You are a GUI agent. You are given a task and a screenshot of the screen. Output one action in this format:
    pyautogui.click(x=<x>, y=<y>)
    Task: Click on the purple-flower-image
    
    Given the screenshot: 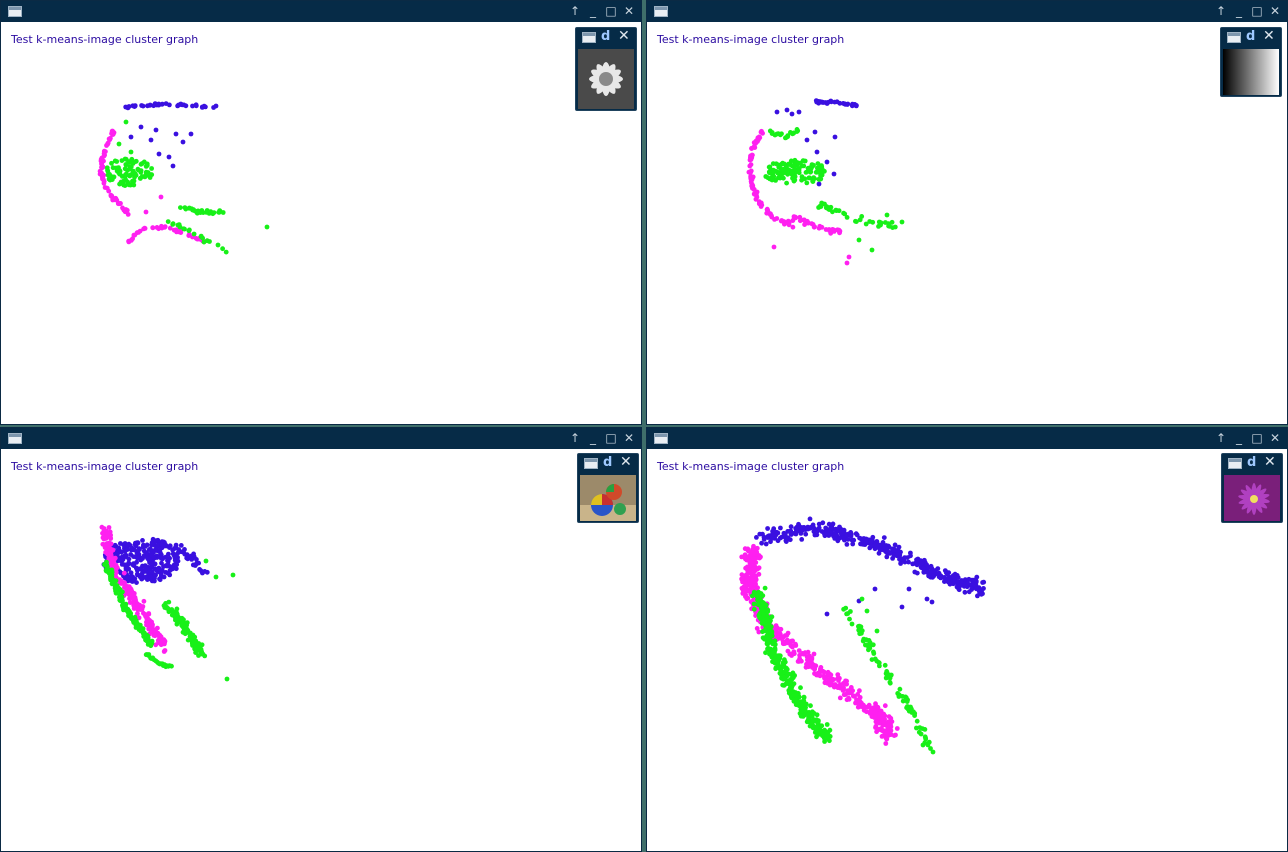 What is the action you would take?
    pyautogui.click(x=1252, y=498)
    